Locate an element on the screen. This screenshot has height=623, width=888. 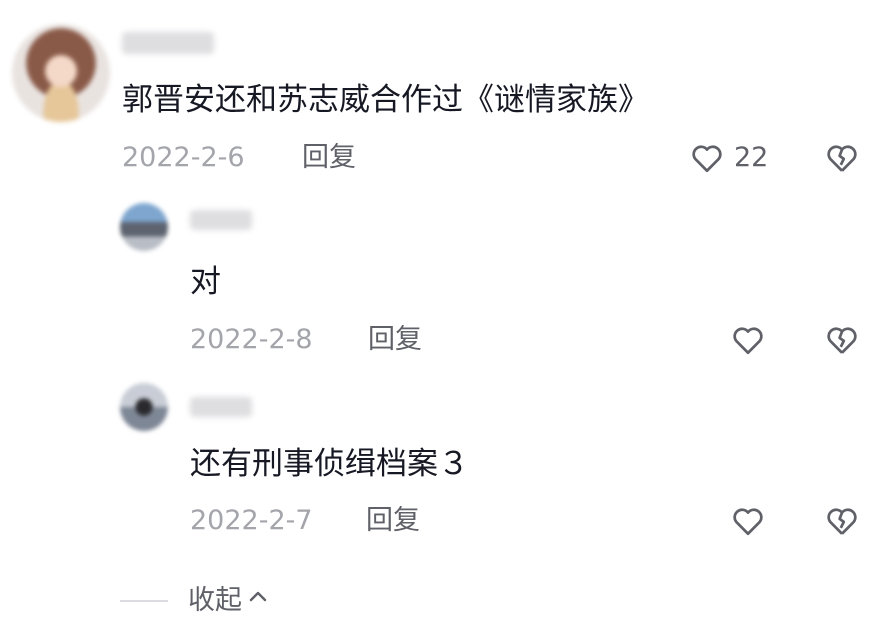
chevron-up-icon is located at coordinates (258, 601).